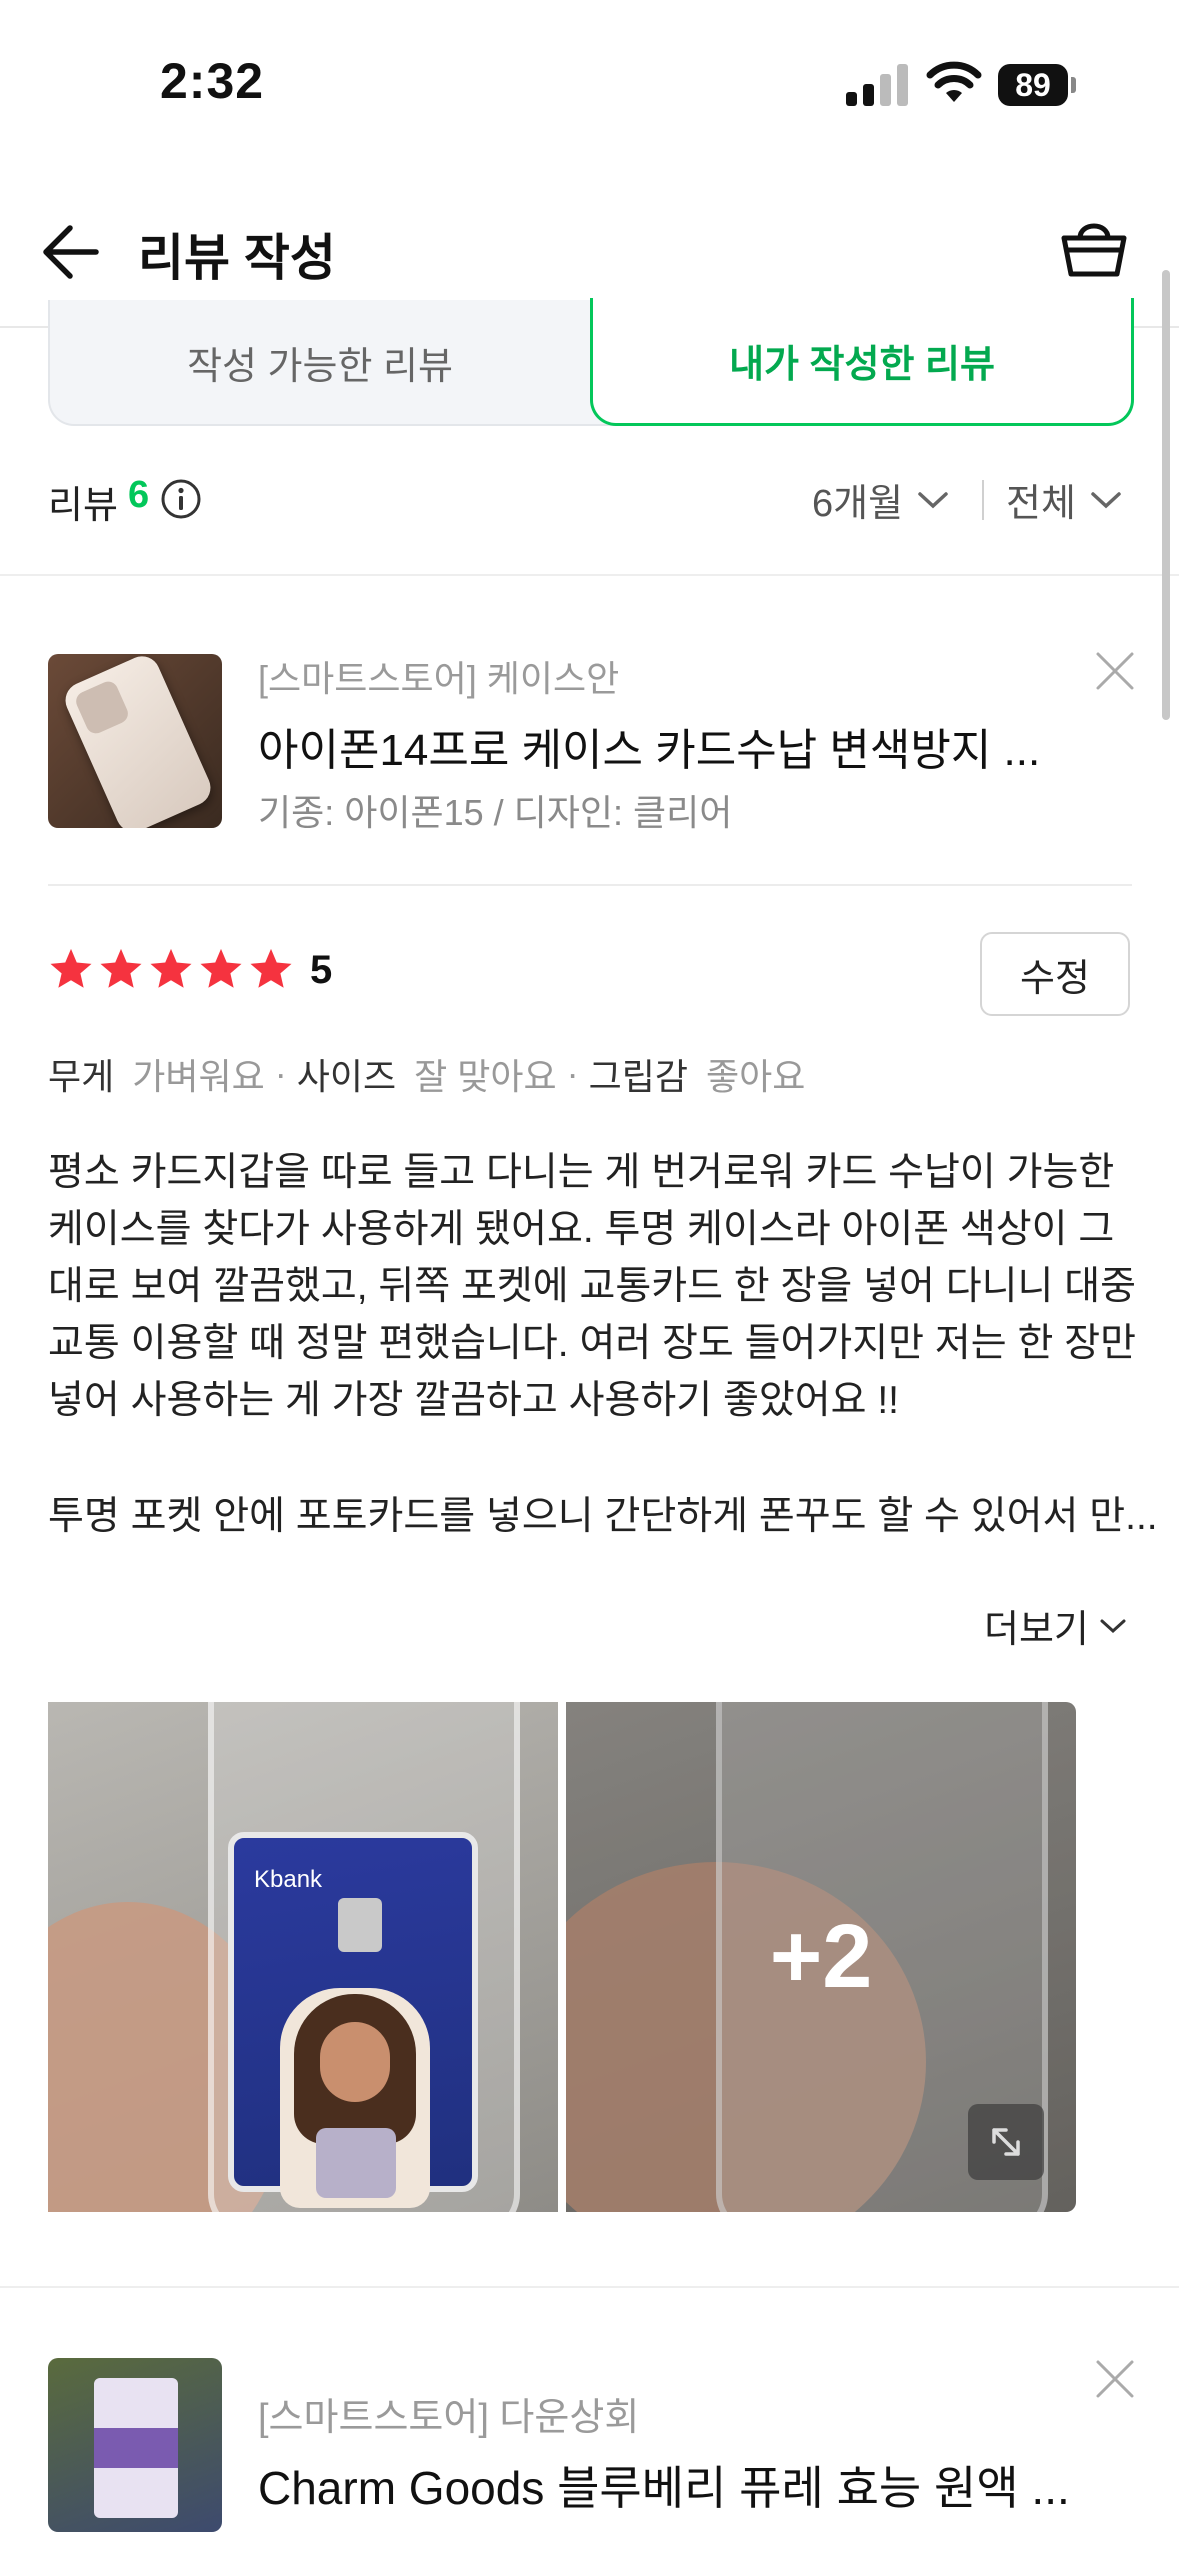 Image resolution: width=1179 pixels, height=2556 pixels. Describe the element at coordinates (755, 1076) in the screenshot. I see `attribute-value: 좋아요` at that location.